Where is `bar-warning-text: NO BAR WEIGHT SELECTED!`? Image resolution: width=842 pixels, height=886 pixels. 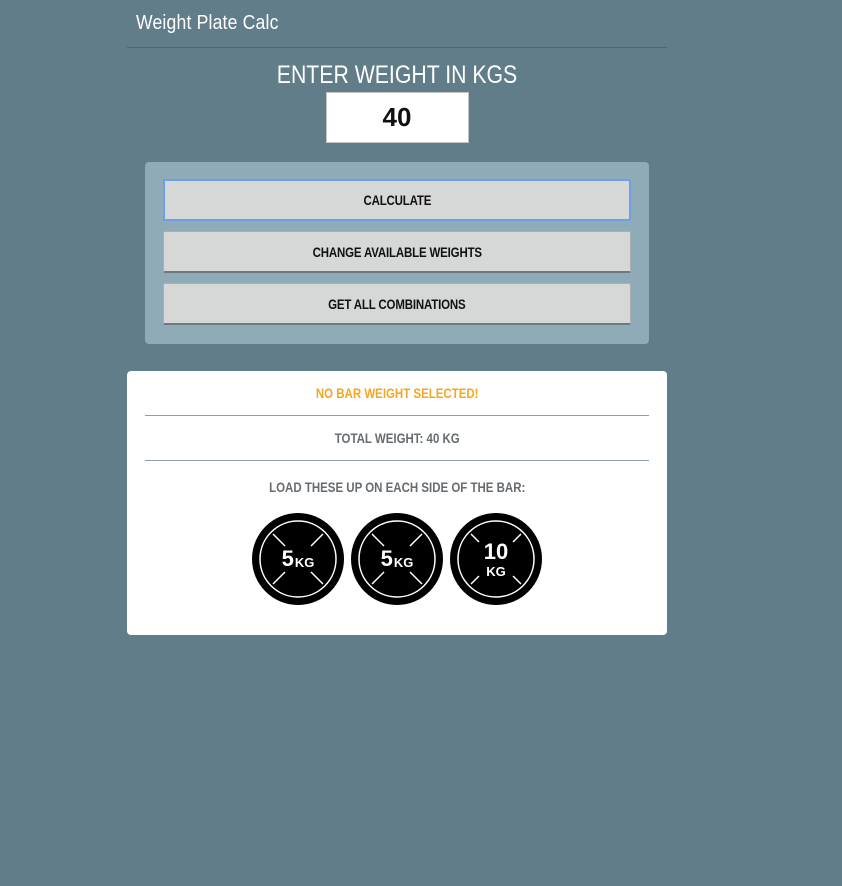 bar-warning-text: NO BAR WEIGHT SELECTED! is located at coordinates (397, 393).